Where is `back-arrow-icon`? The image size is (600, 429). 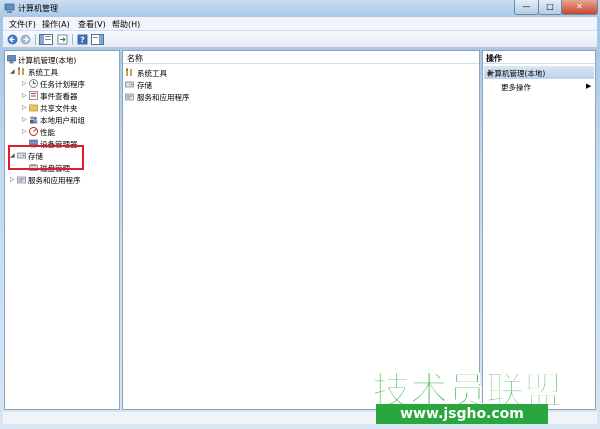
back-arrow-icon is located at coordinates (12, 39).